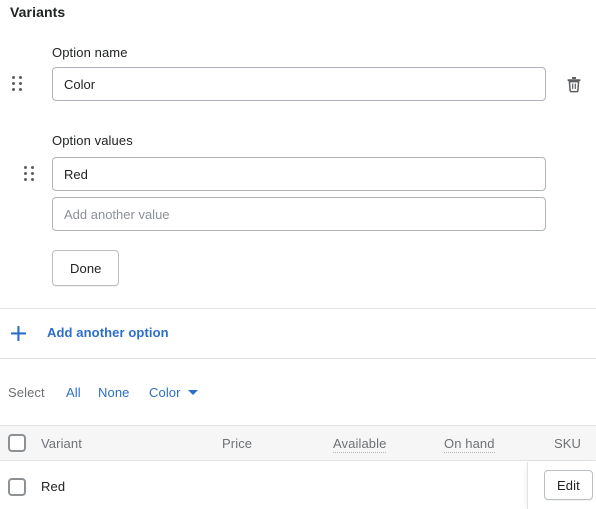 Image resolution: width=596 pixels, height=509 pixels. I want to click on variants-table-header: Variant Price Available On hand SKU, so click(298, 443).